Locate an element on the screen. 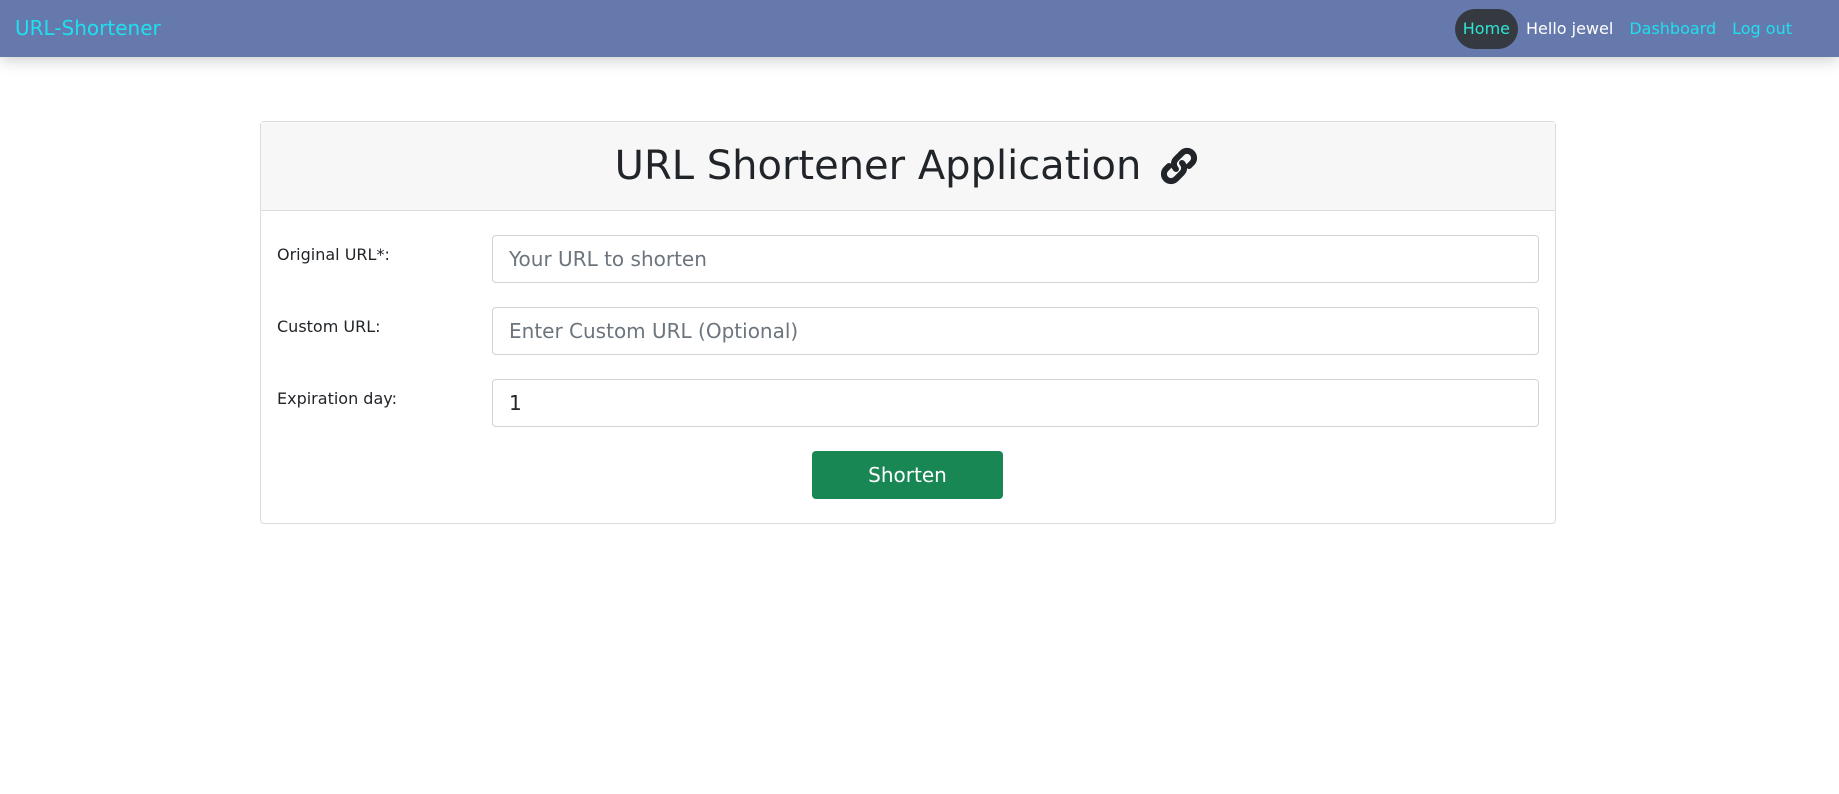  nav-home-link: Home is located at coordinates (1486, 29).